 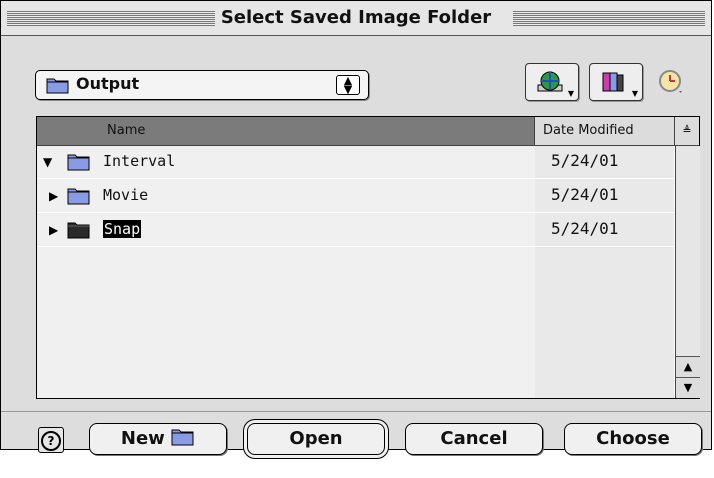 I want to click on globe-icon, so click(x=550, y=84).